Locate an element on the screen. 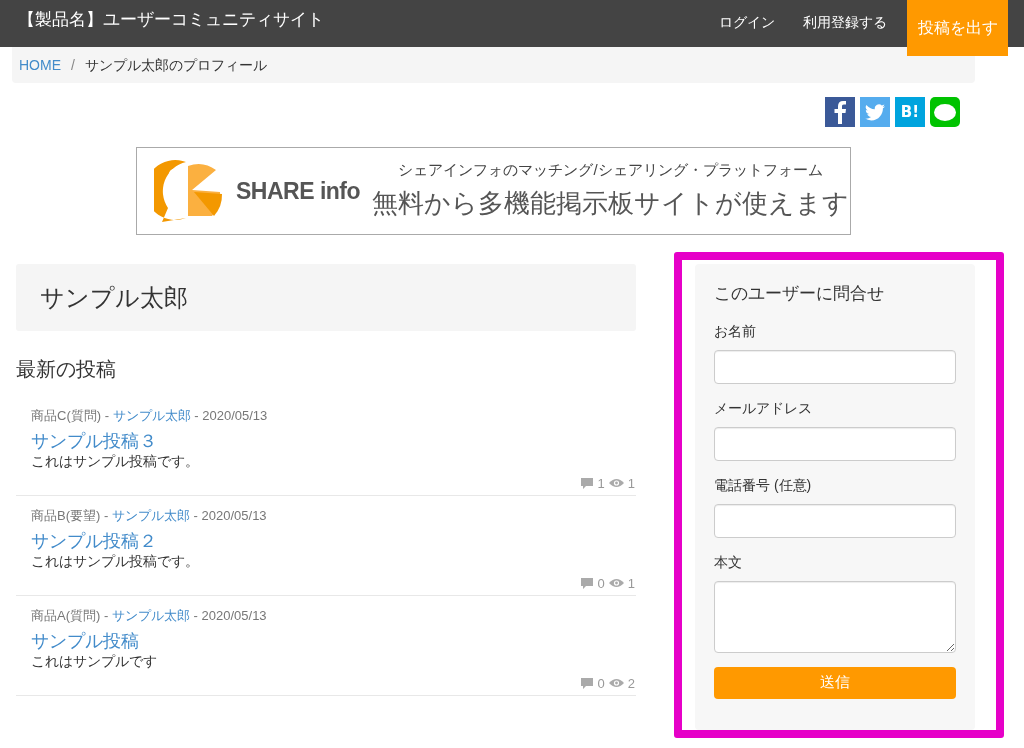  post-excerpt: これはサンプルです is located at coordinates (94, 660).